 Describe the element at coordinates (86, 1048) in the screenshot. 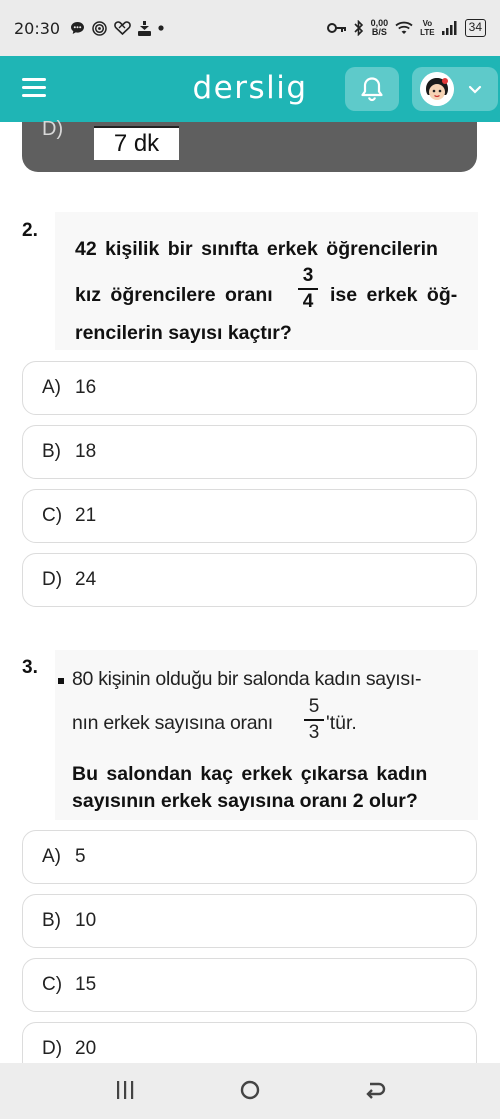

I see `option-value: 20` at that location.